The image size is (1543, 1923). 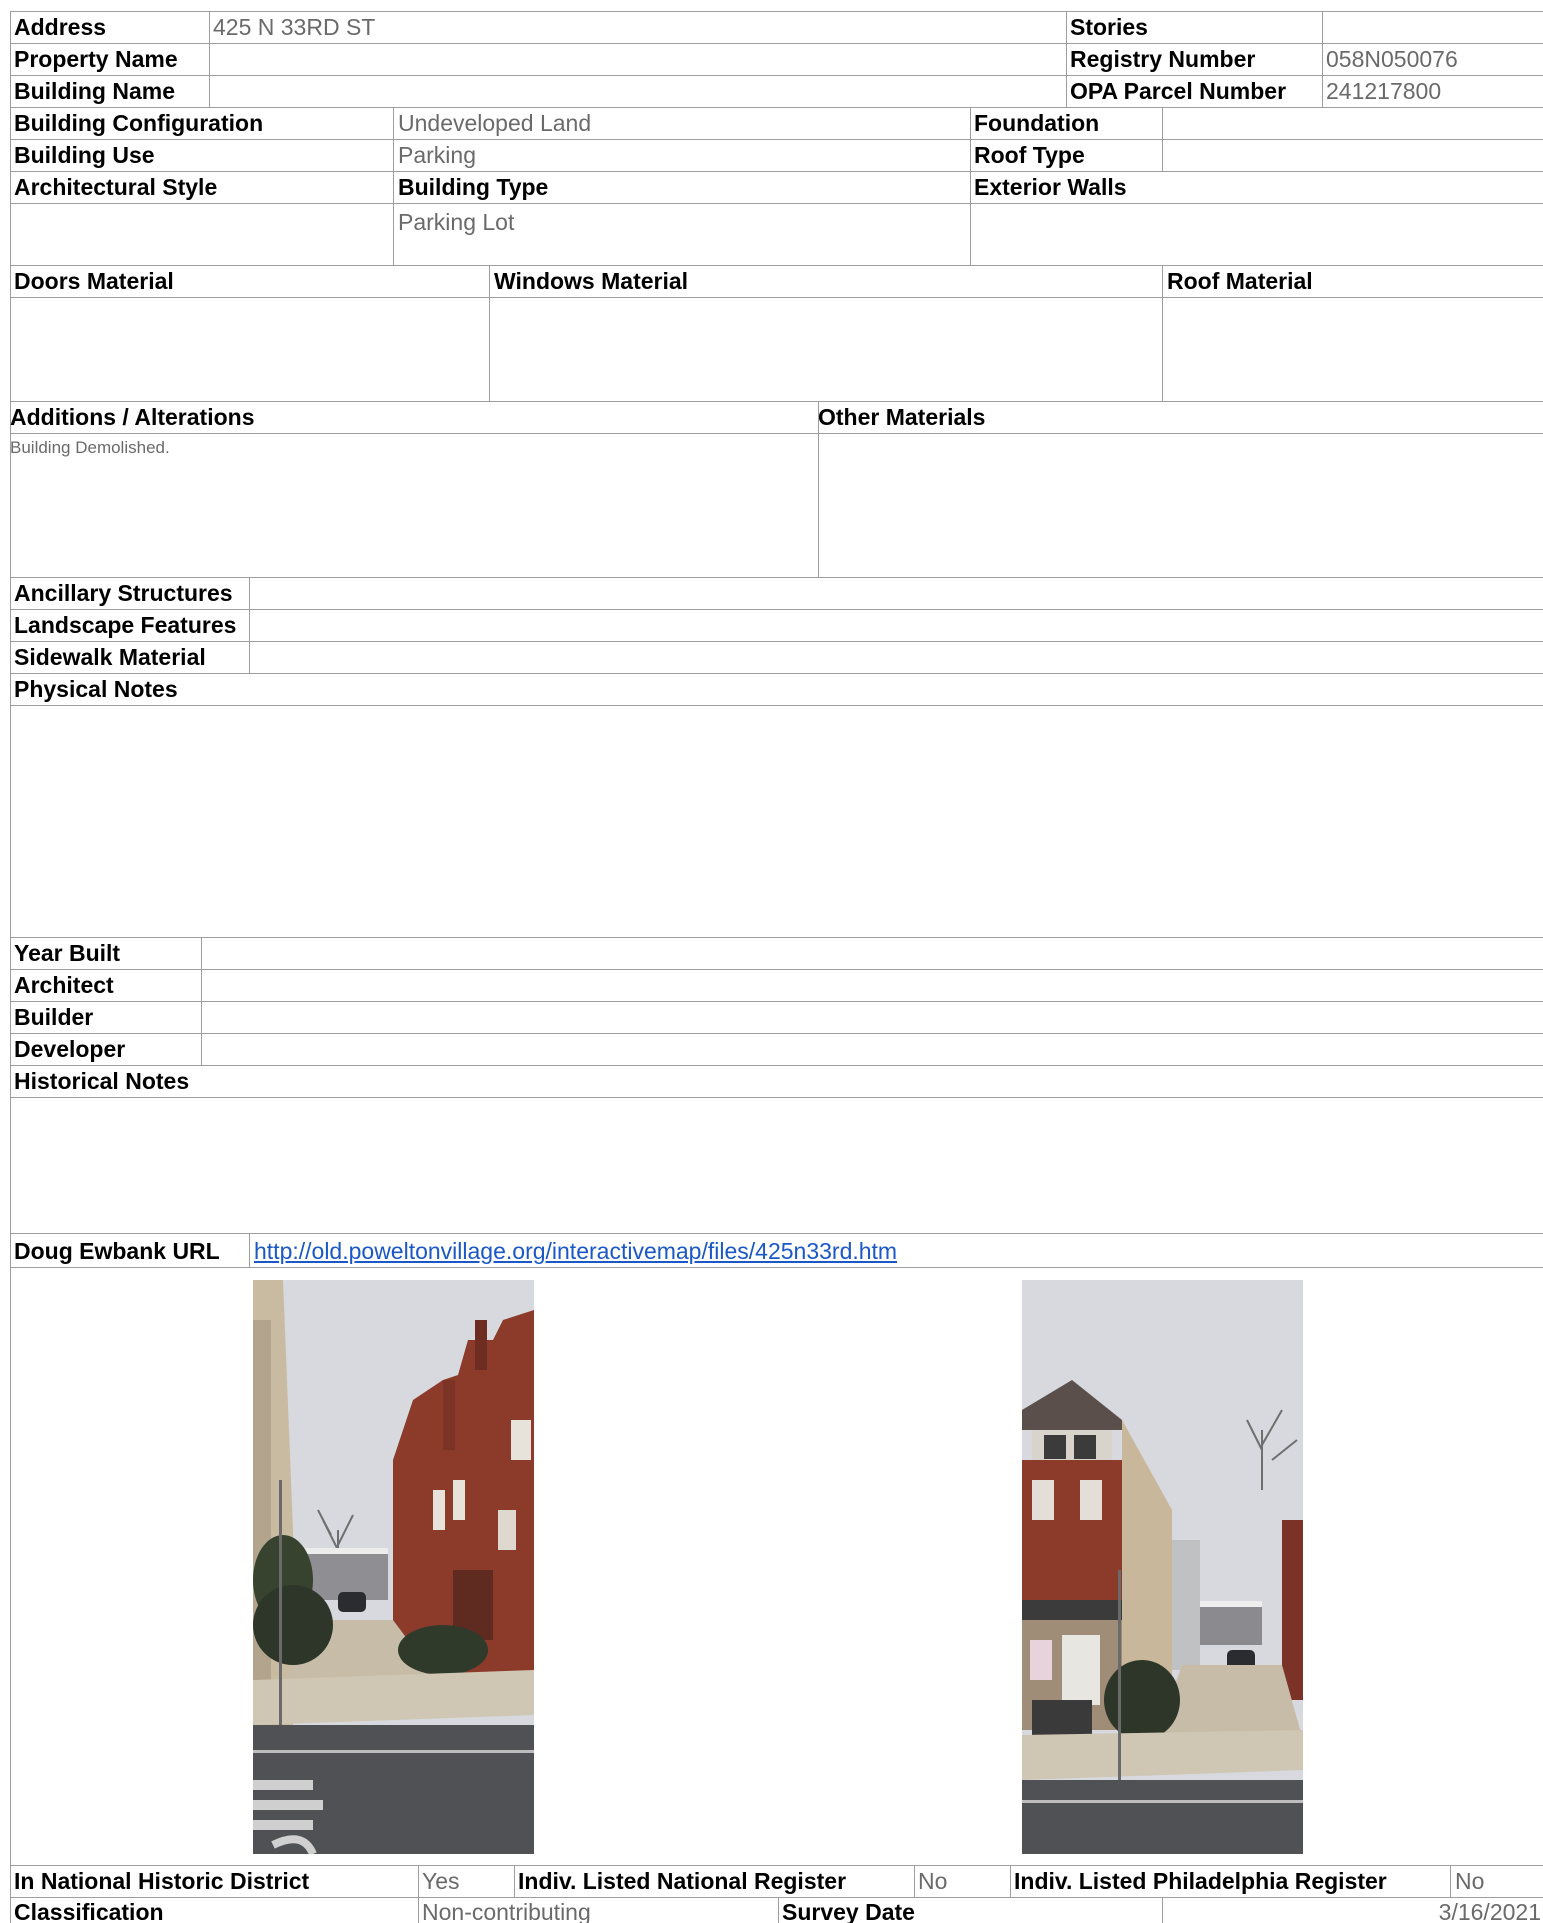 I want to click on building-use-value: Parking, so click(x=437, y=155).